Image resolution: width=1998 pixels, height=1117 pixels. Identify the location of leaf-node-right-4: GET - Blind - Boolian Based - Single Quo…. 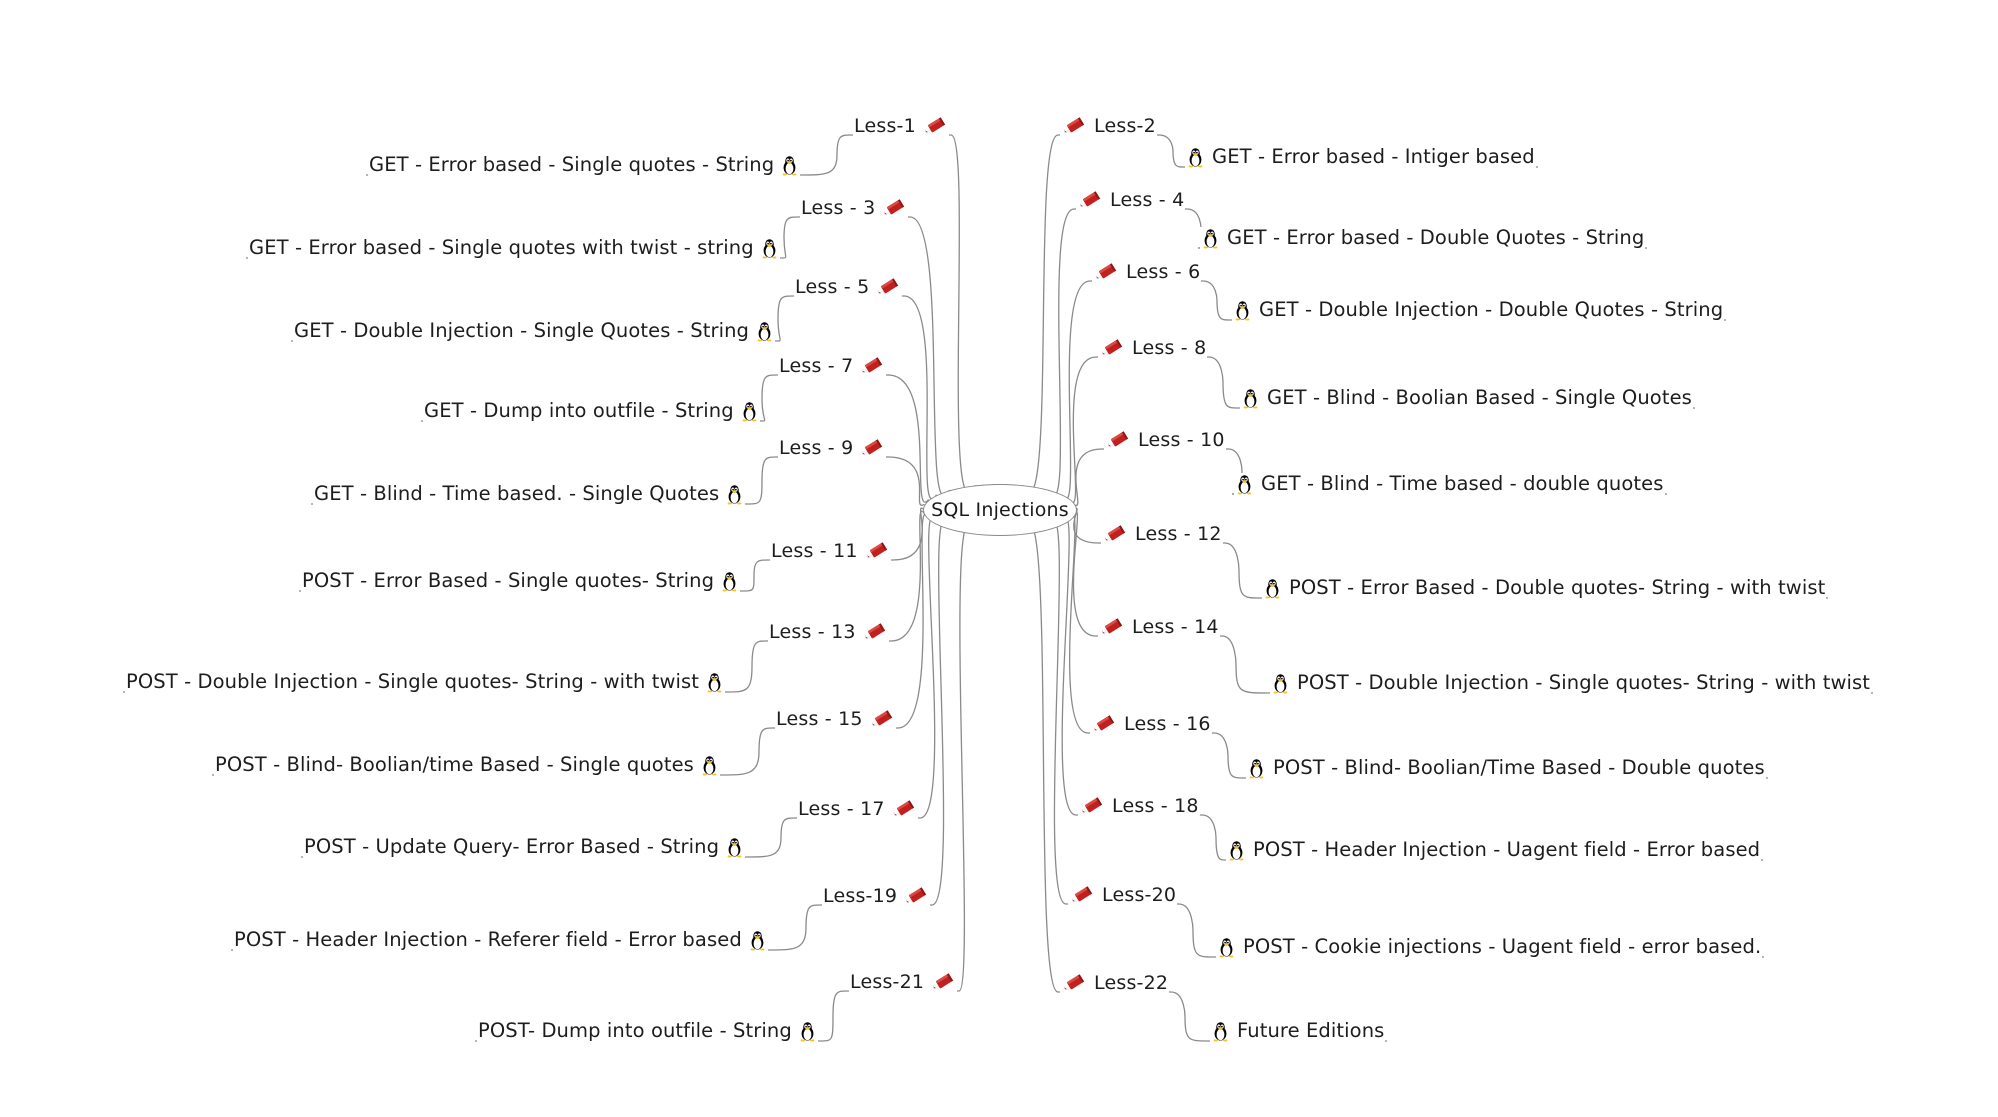
(1466, 398).